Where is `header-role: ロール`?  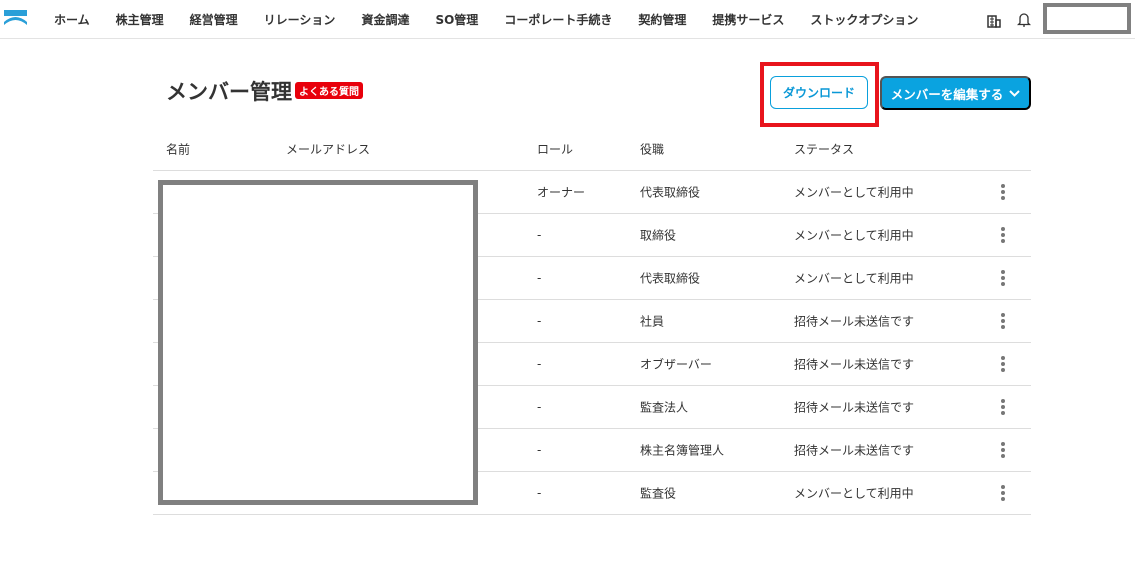 header-role: ロール is located at coordinates (555, 149).